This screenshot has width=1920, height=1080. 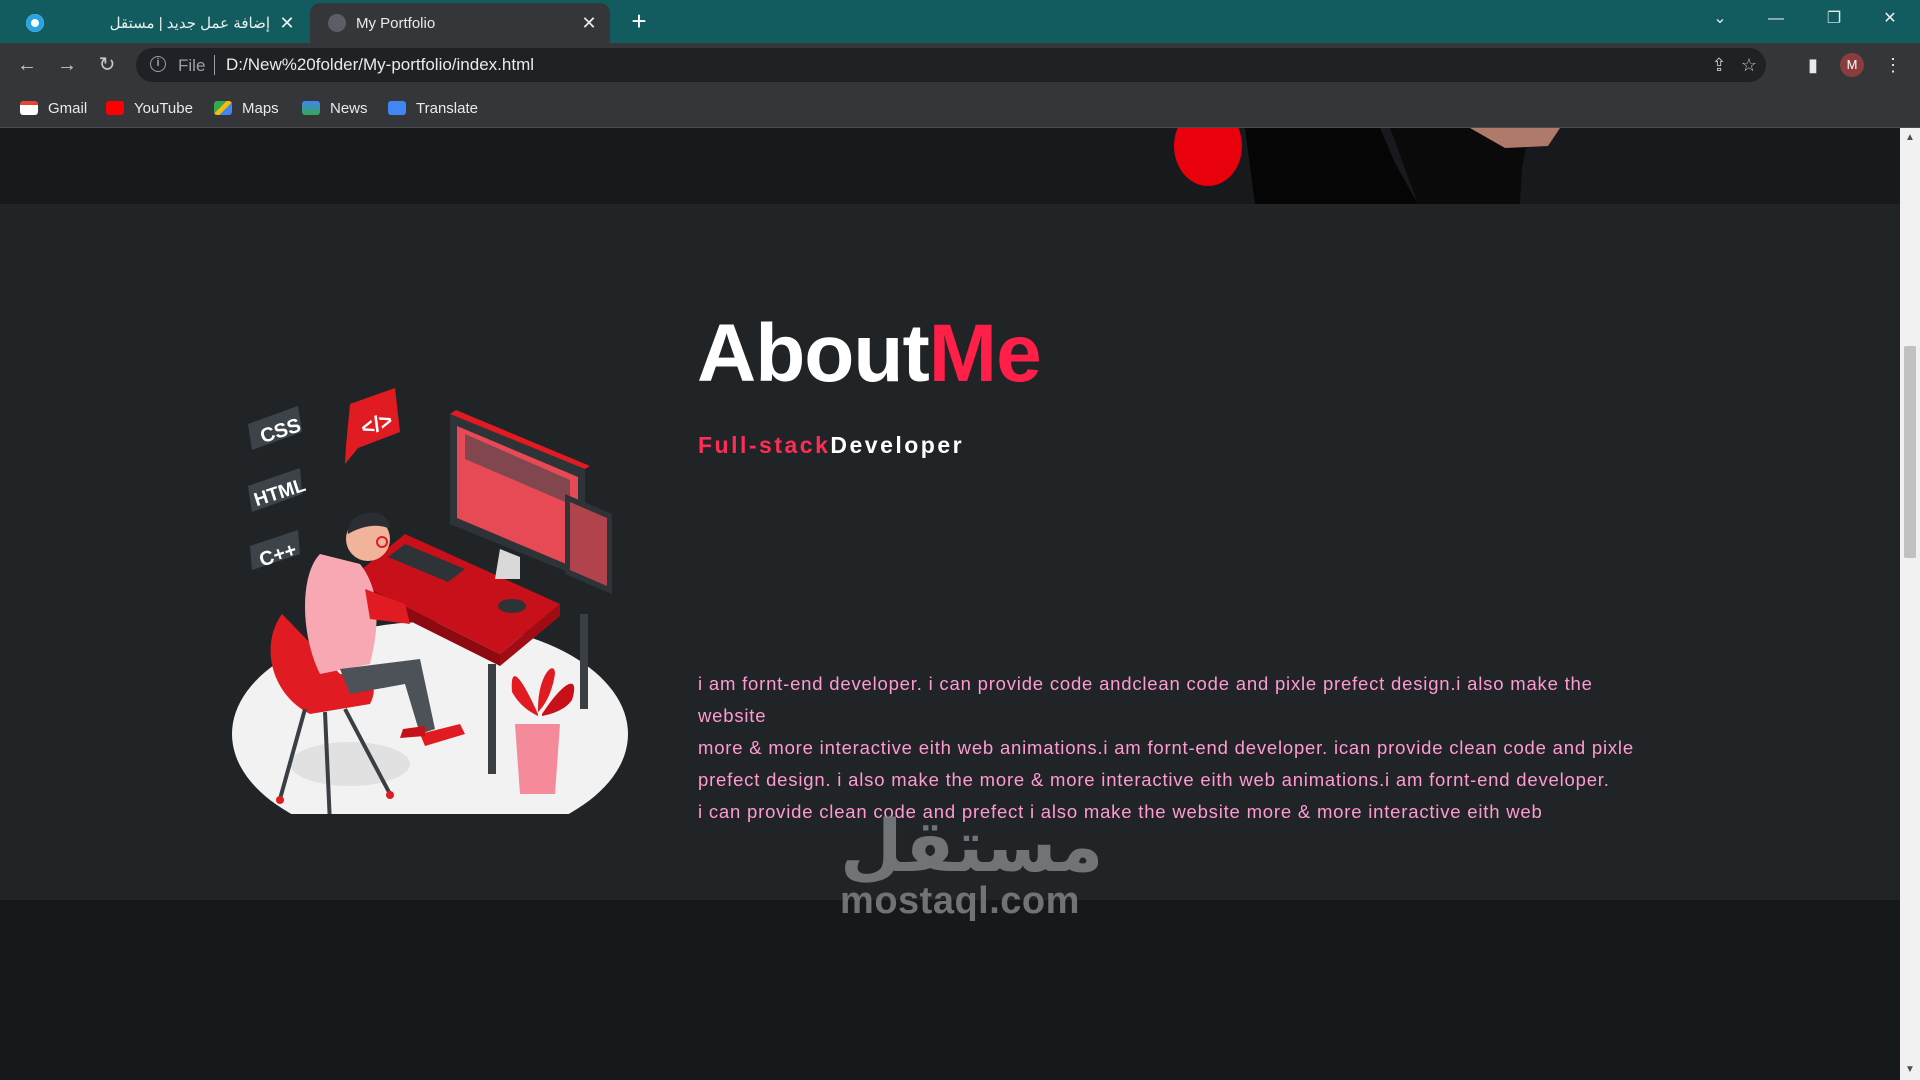 What do you see at coordinates (349, 108) in the screenshot?
I see `bookmark-label: News` at bounding box center [349, 108].